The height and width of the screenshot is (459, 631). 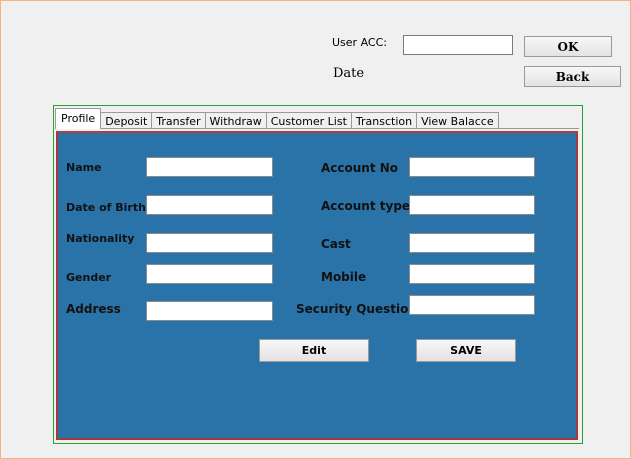 What do you see at coordinates (568, 46) in the screenshot?
I see `ok-button: OK` at bounding box center [568, 46].